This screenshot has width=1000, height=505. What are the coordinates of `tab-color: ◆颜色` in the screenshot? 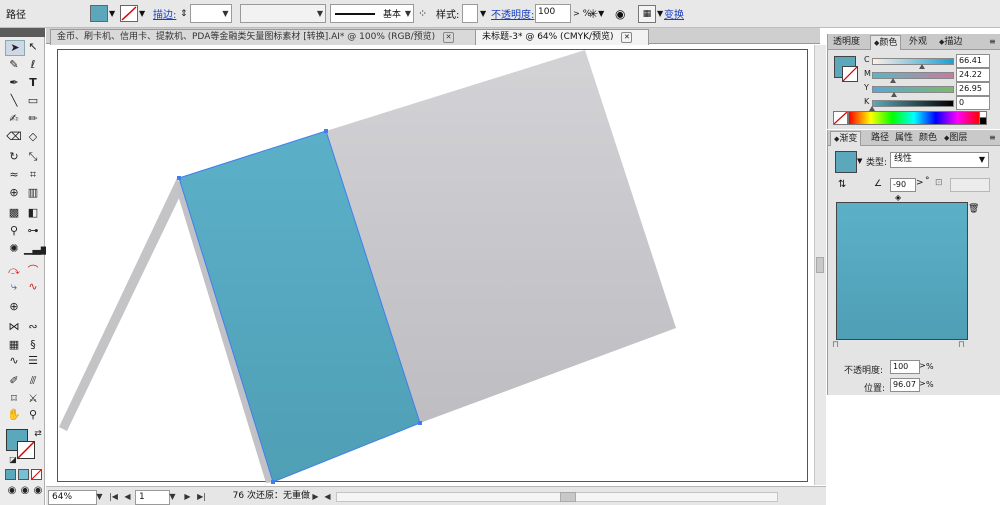 It's located at (886, 42).